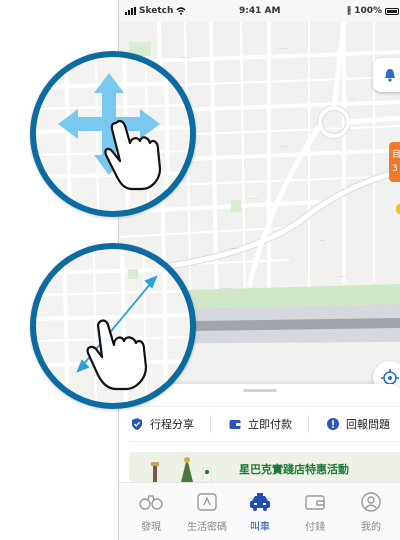 This screenshot has width=400, height=540. I want to click on promo-banner: 星巴克實踐店特惠活動, so click(264, 467).